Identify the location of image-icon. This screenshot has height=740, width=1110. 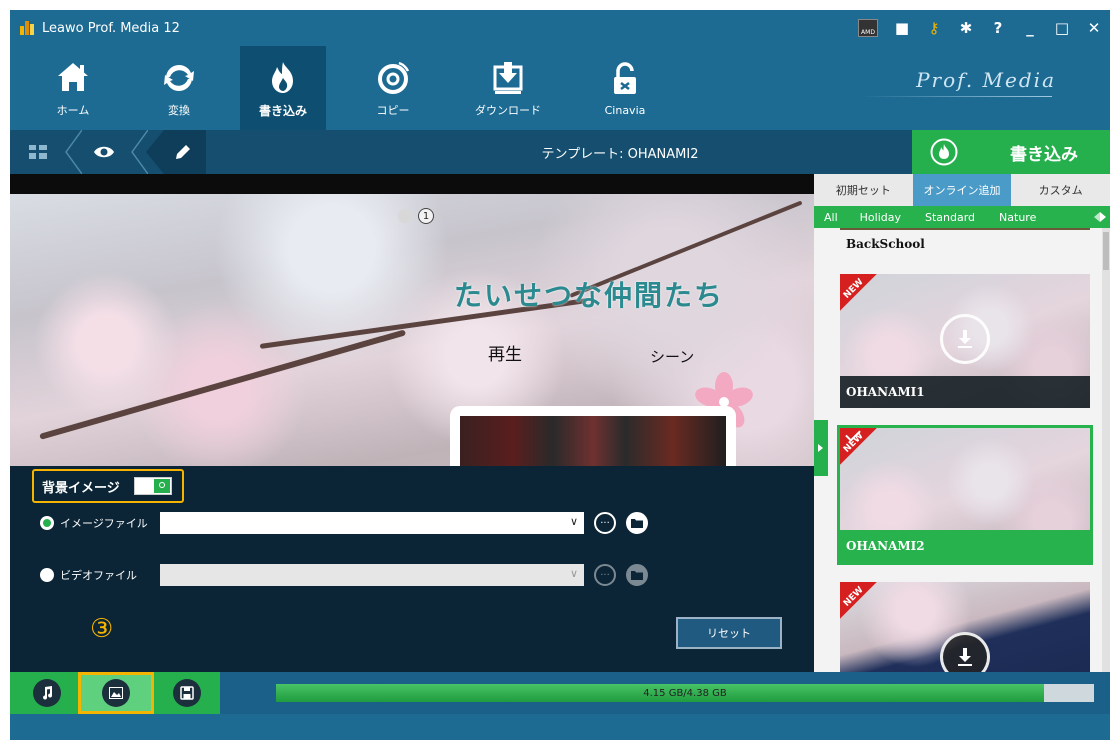
(116, 693).